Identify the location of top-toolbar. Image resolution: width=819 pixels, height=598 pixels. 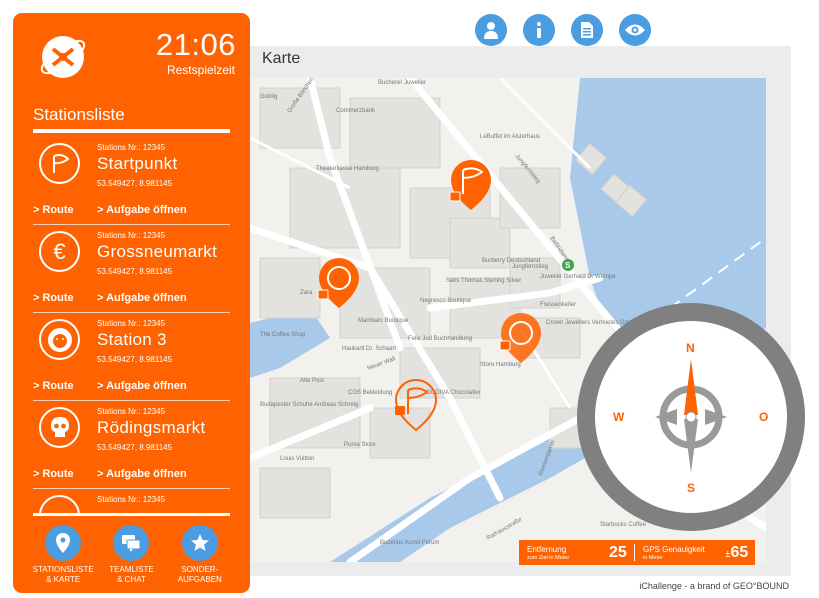
(563, 30).